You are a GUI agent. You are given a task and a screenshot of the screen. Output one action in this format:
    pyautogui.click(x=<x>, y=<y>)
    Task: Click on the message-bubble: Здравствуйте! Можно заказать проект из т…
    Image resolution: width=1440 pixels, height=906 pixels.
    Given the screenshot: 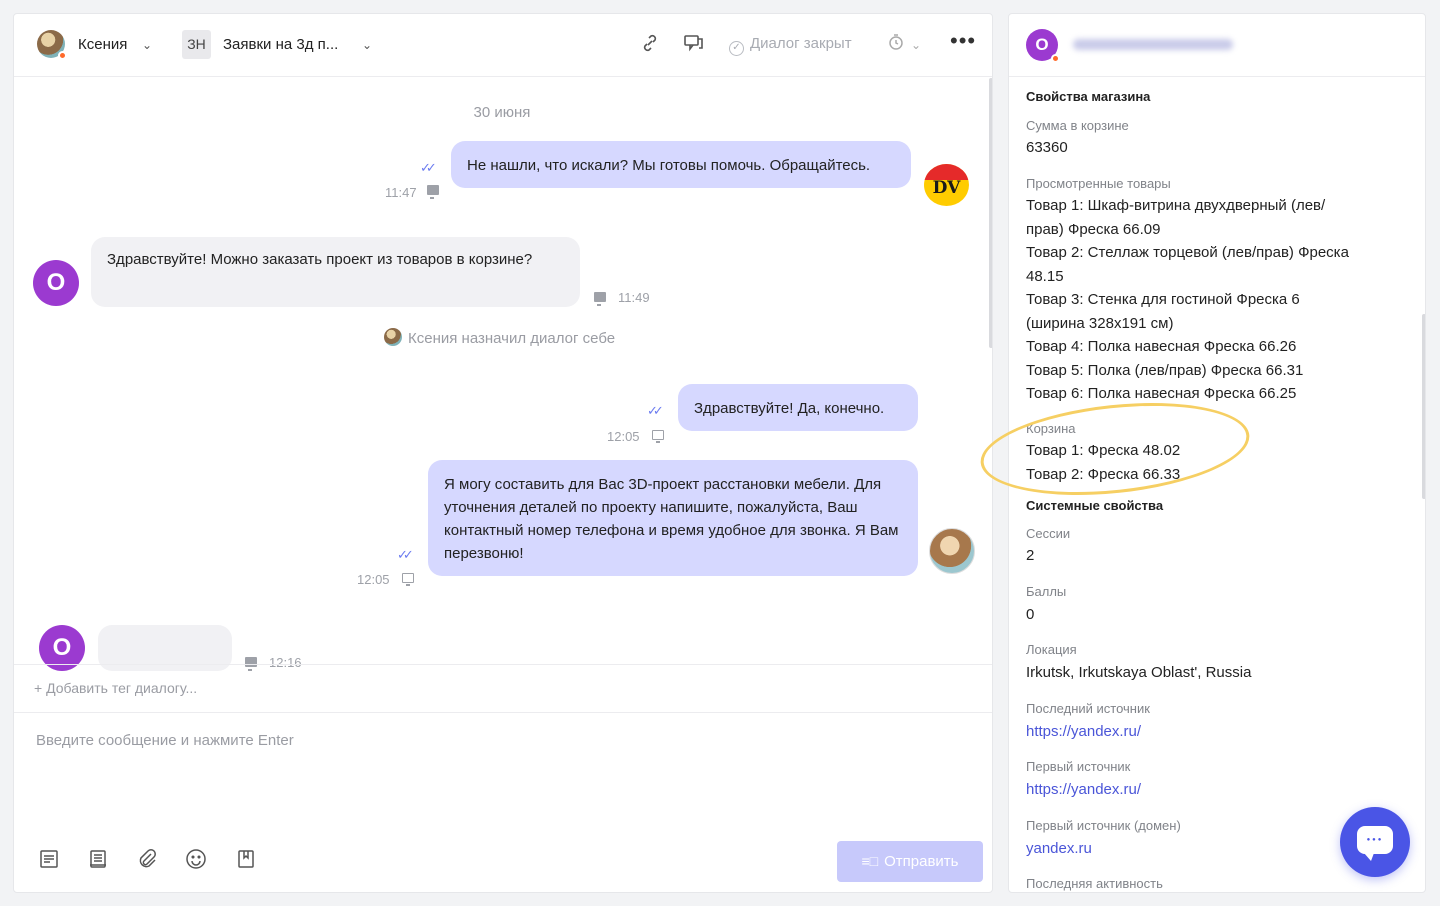 What is the action you would take?
    pyautogui.click(x=335, y=272)
    